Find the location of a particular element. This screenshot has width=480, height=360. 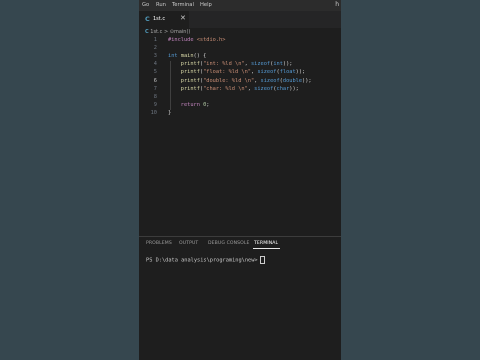

code-text: return 0; is located at coordinates (189, 105).